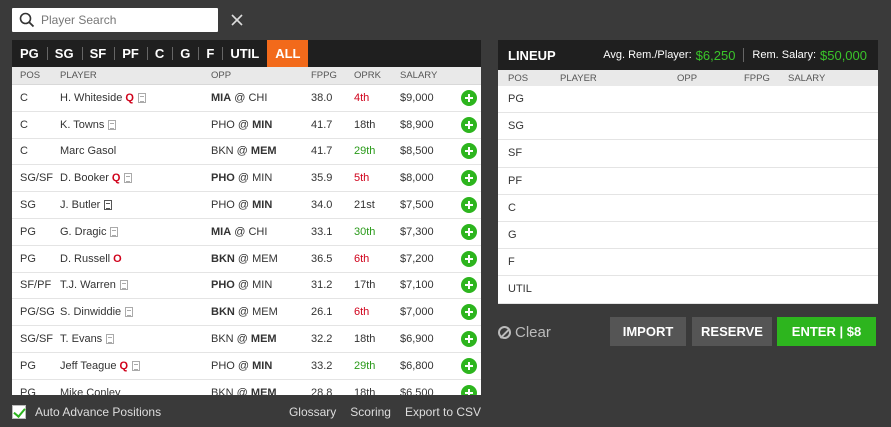 This screenshot has width=891, height=427. Describe the element at coordinates (246, 98) in the screenshot. I see `table-row: C H. Whiteside Q MIA @ CHI 38.0 4th $9,000` at that location.